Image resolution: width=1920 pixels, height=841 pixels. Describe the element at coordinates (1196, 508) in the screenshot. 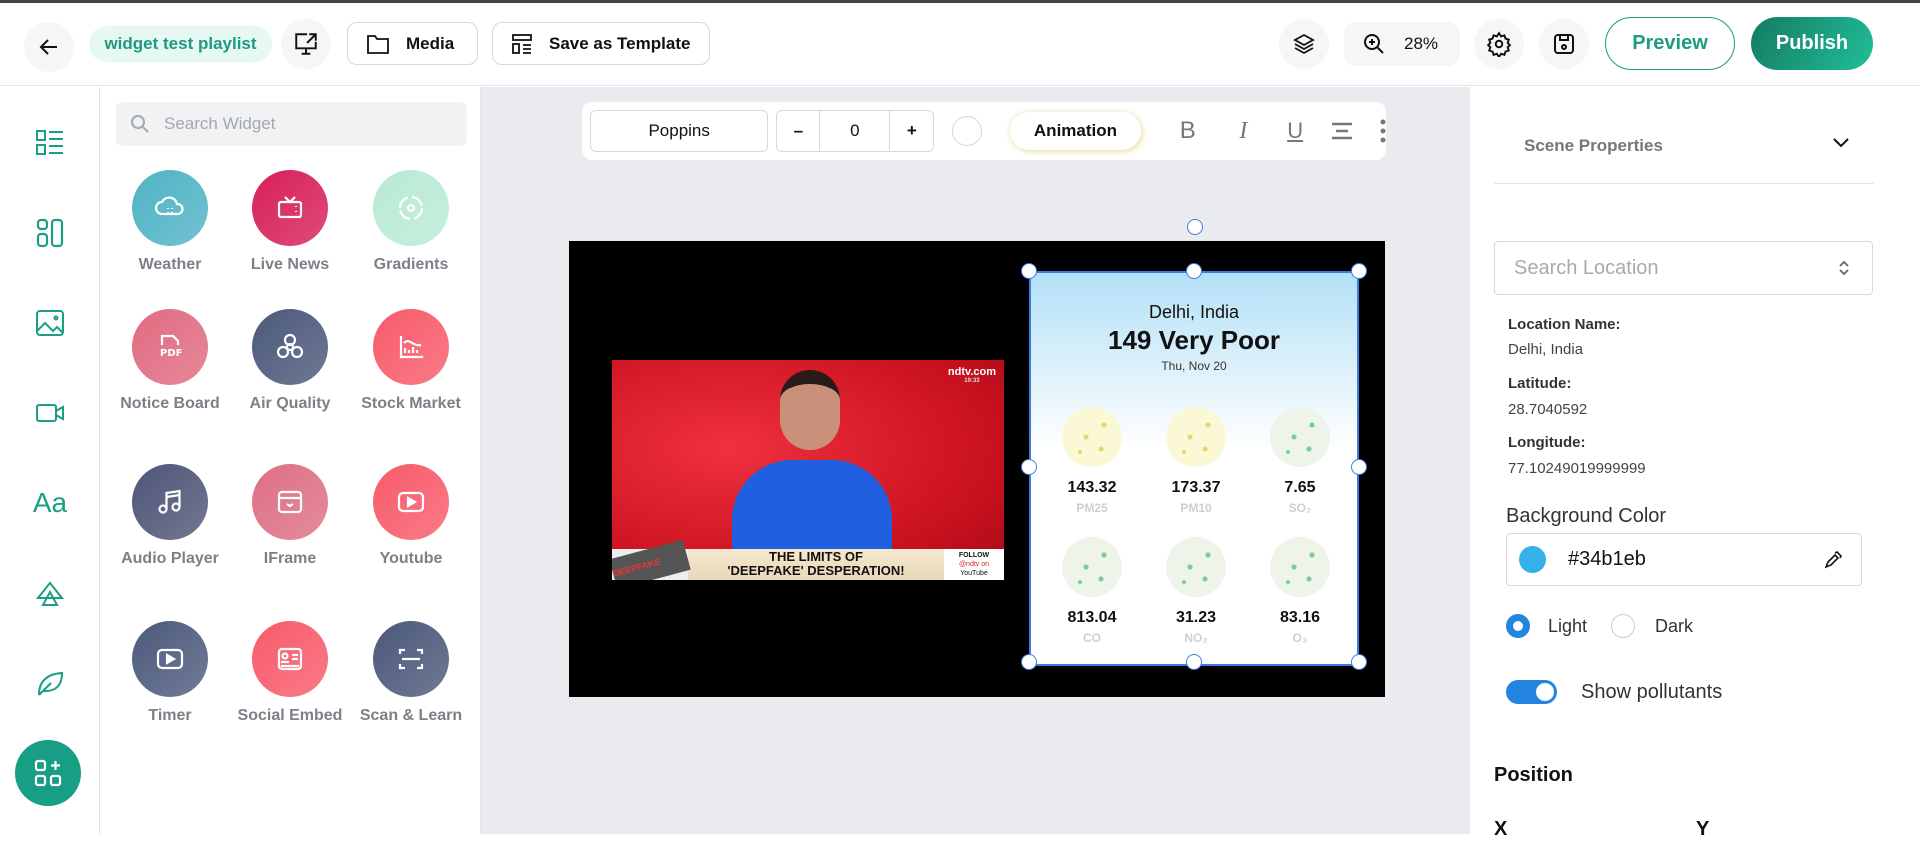

I see `pollutant-label: PM10` at that location.